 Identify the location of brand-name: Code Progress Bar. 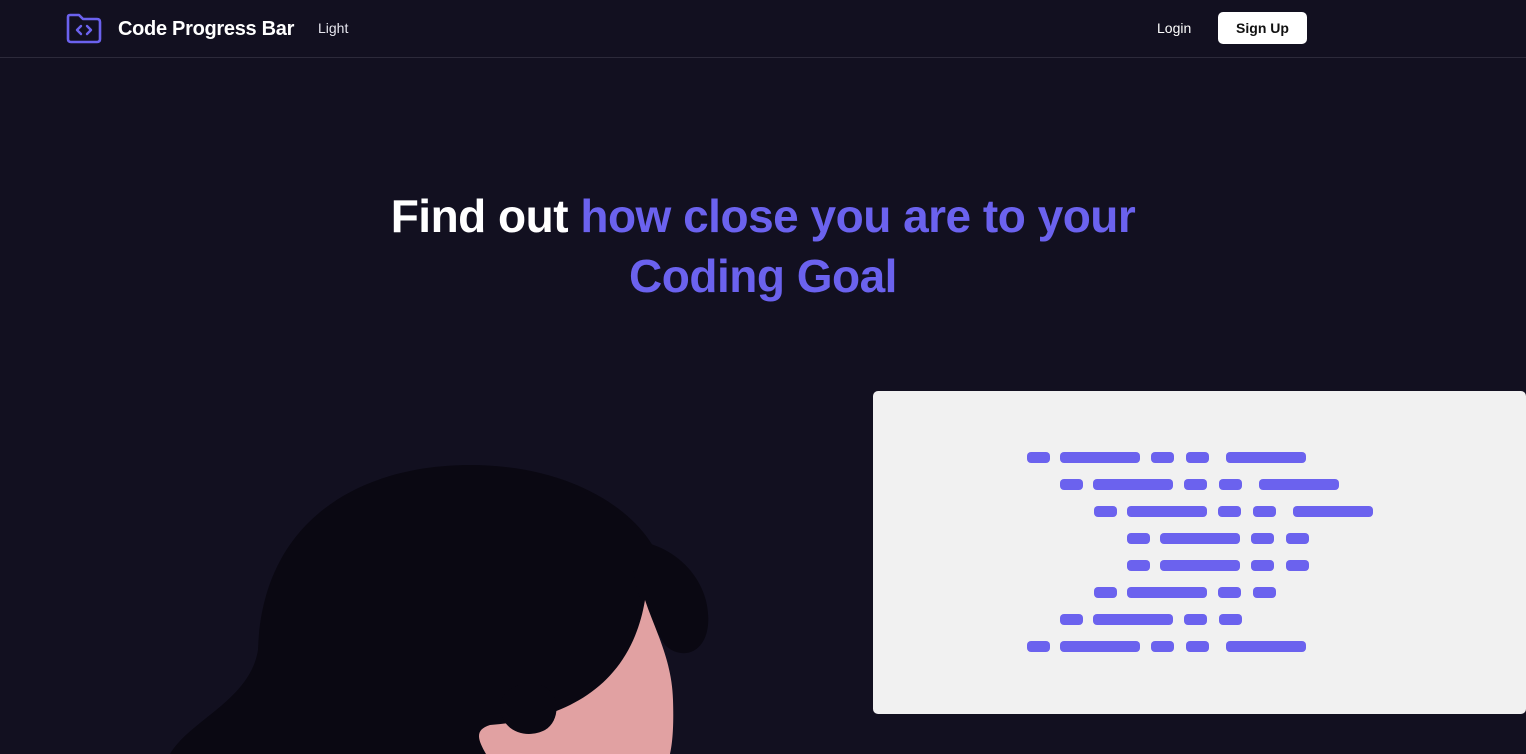
(206, 29).